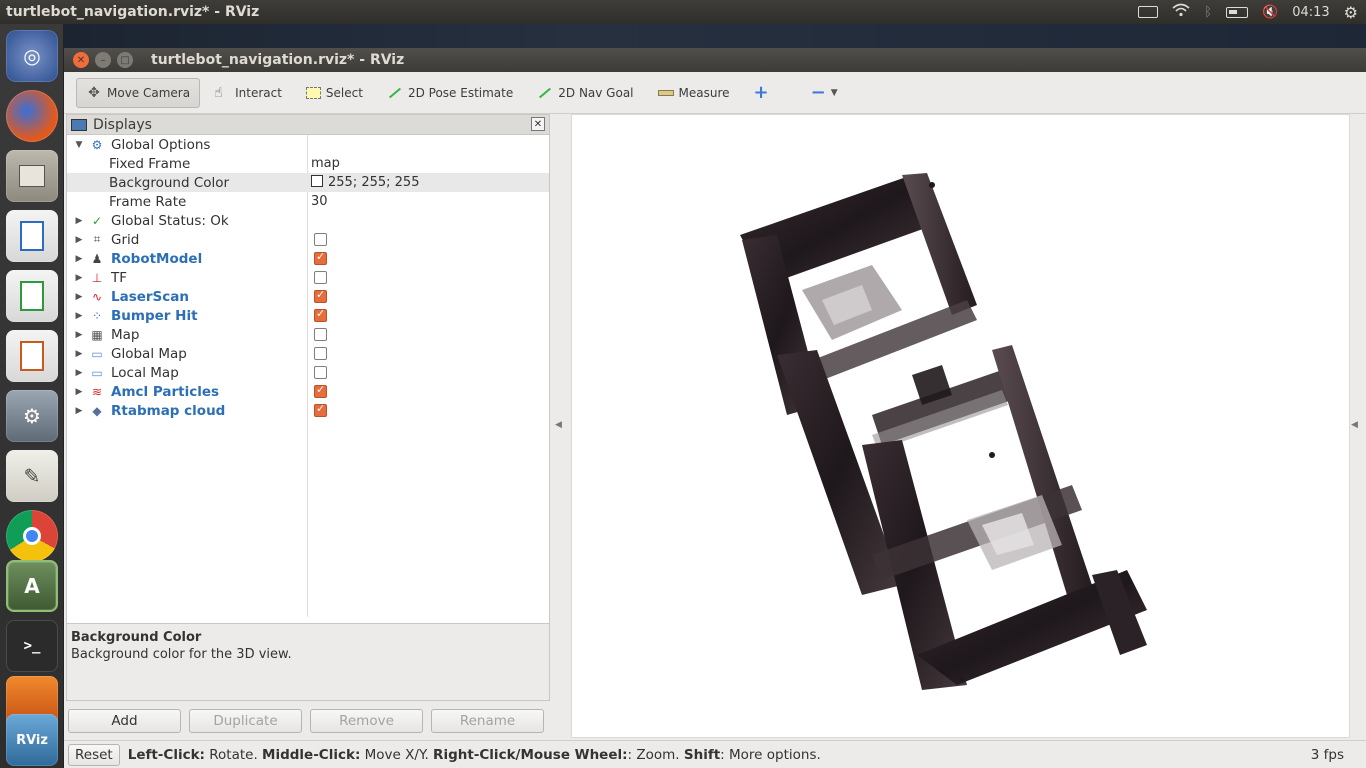 The width and height of the screenshot is (1366, 768). Describe the element at coordinates (308, 163) in the screenshot. I see `tree-row-fixed-frame: Fixed Frame map` at that location.